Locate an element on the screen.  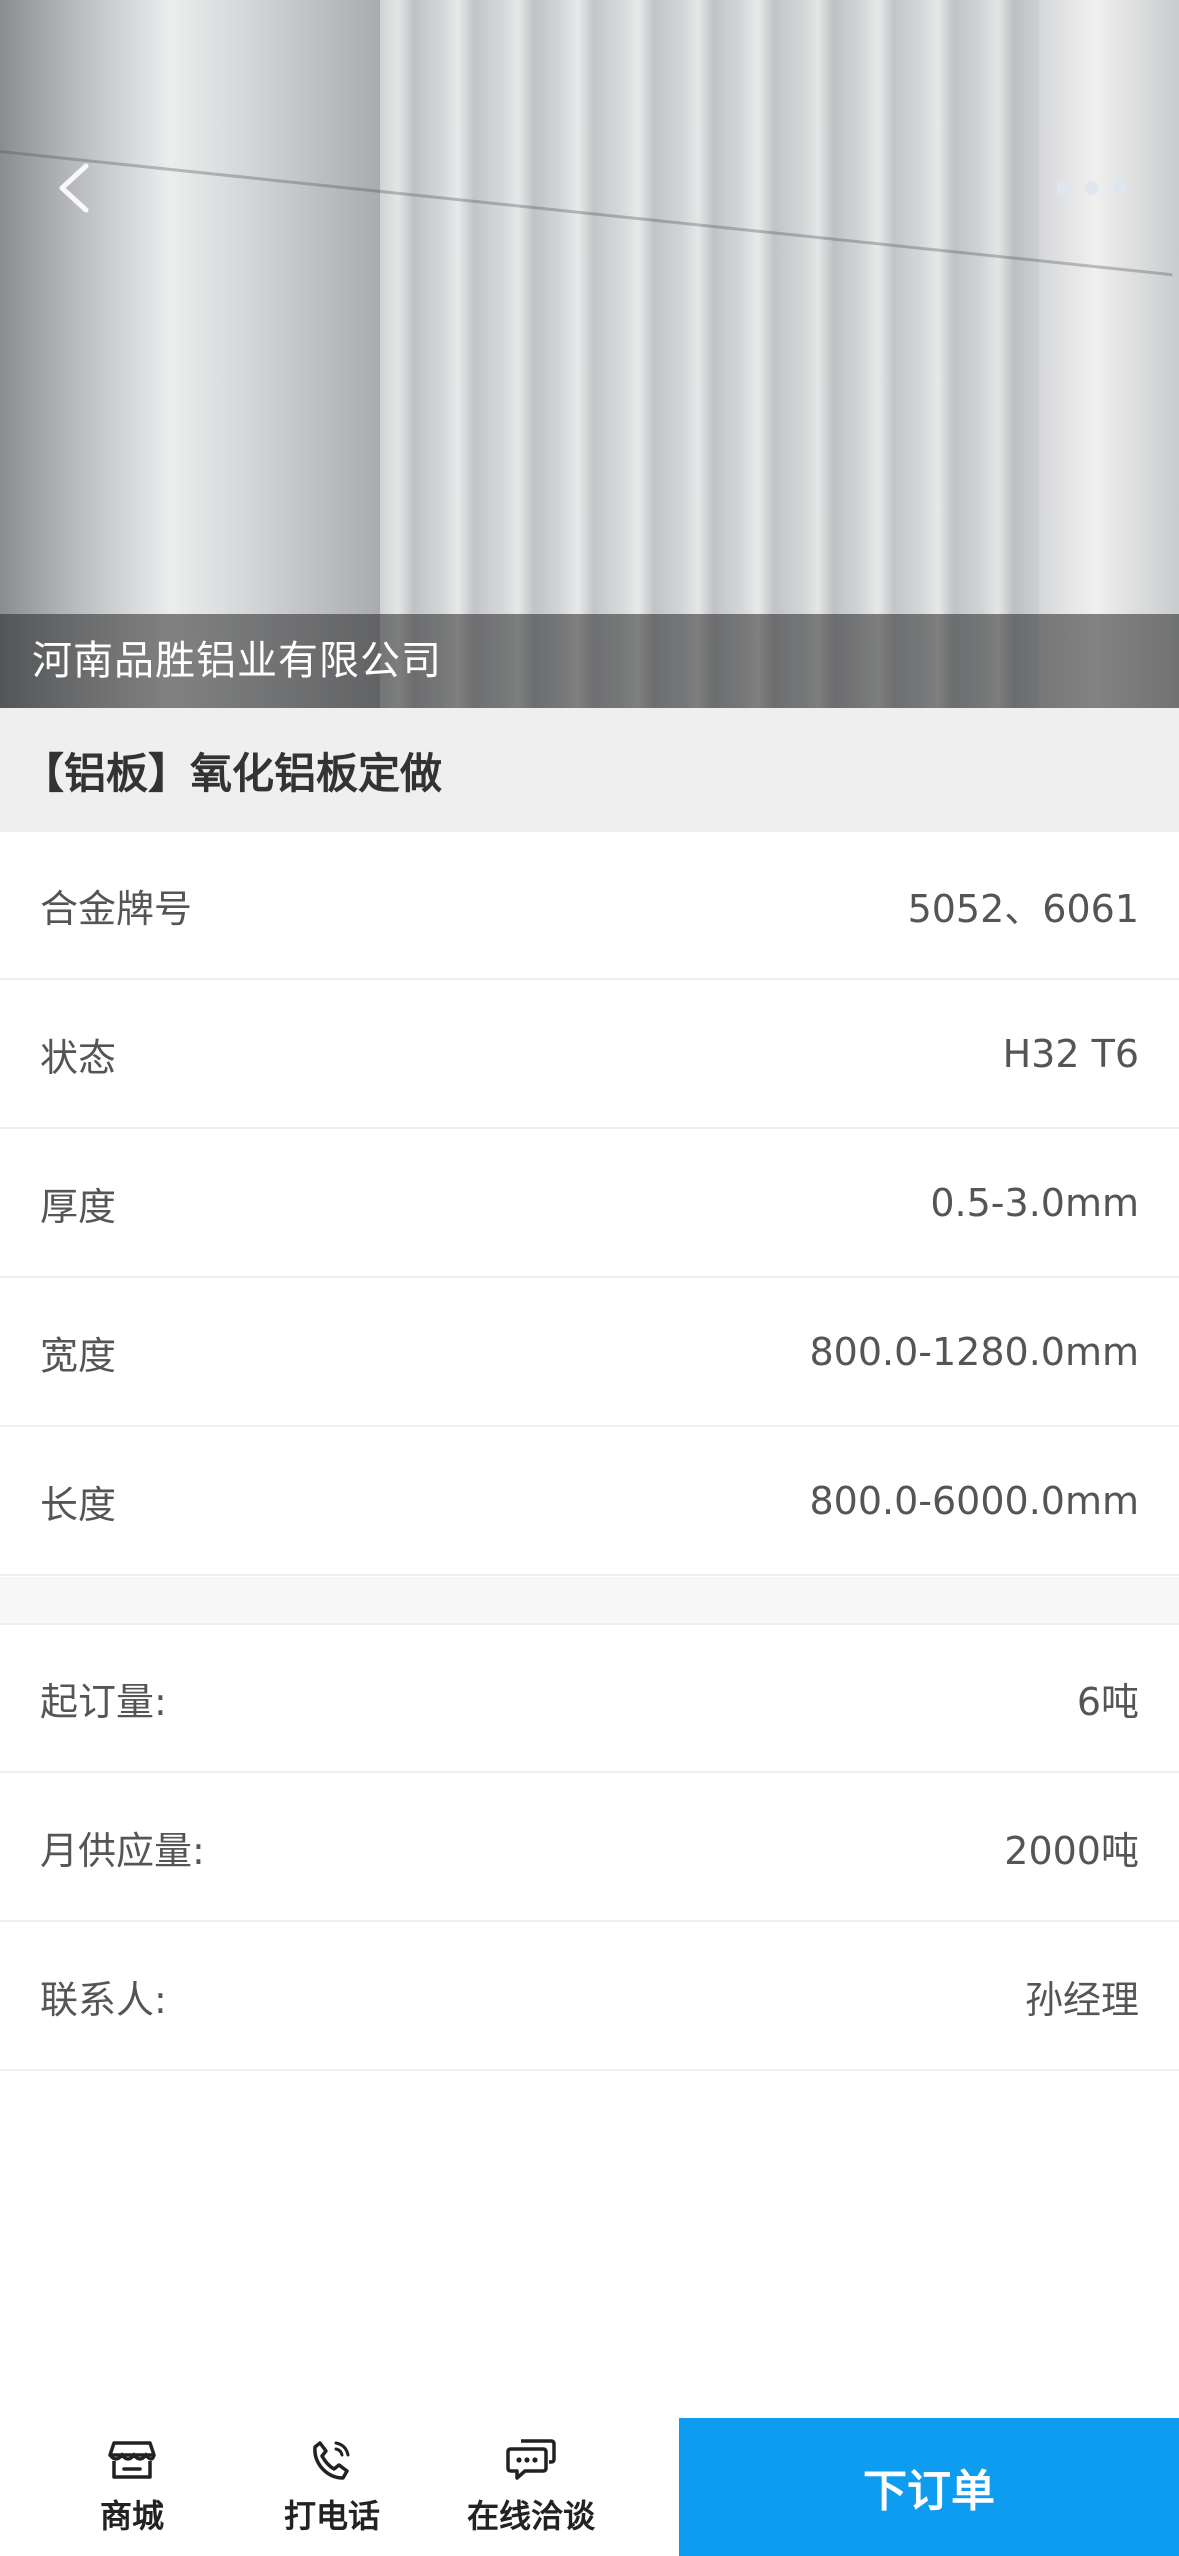
place-order-button: 下订单 is located at coordinates (929, 2487).